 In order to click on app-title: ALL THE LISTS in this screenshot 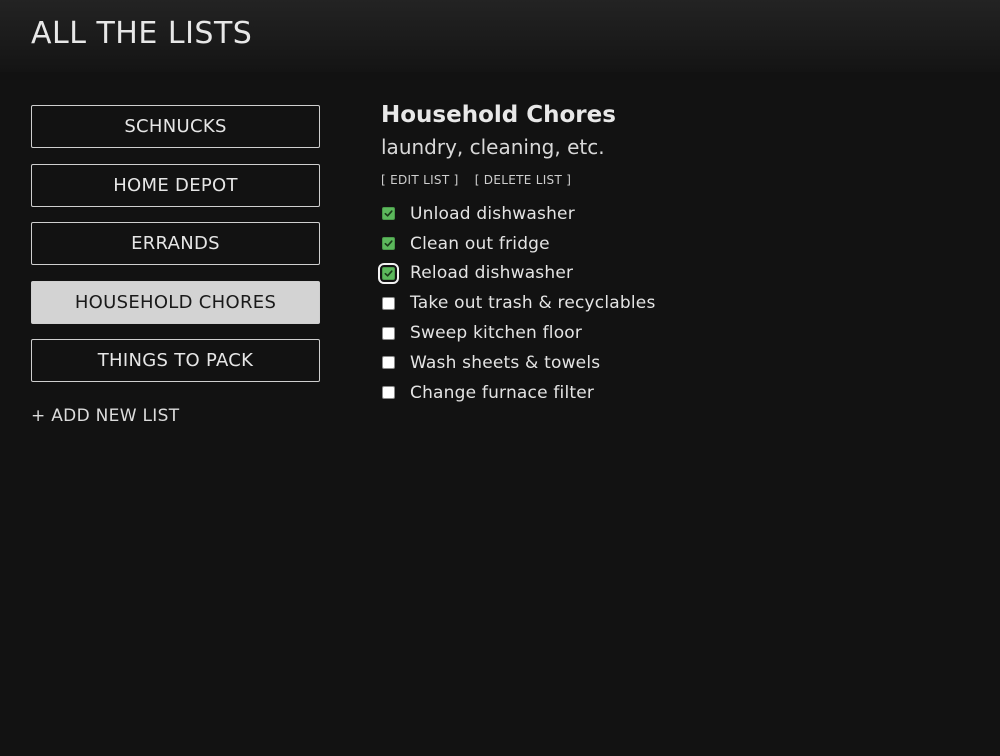, I will do `click(142, 33)`.